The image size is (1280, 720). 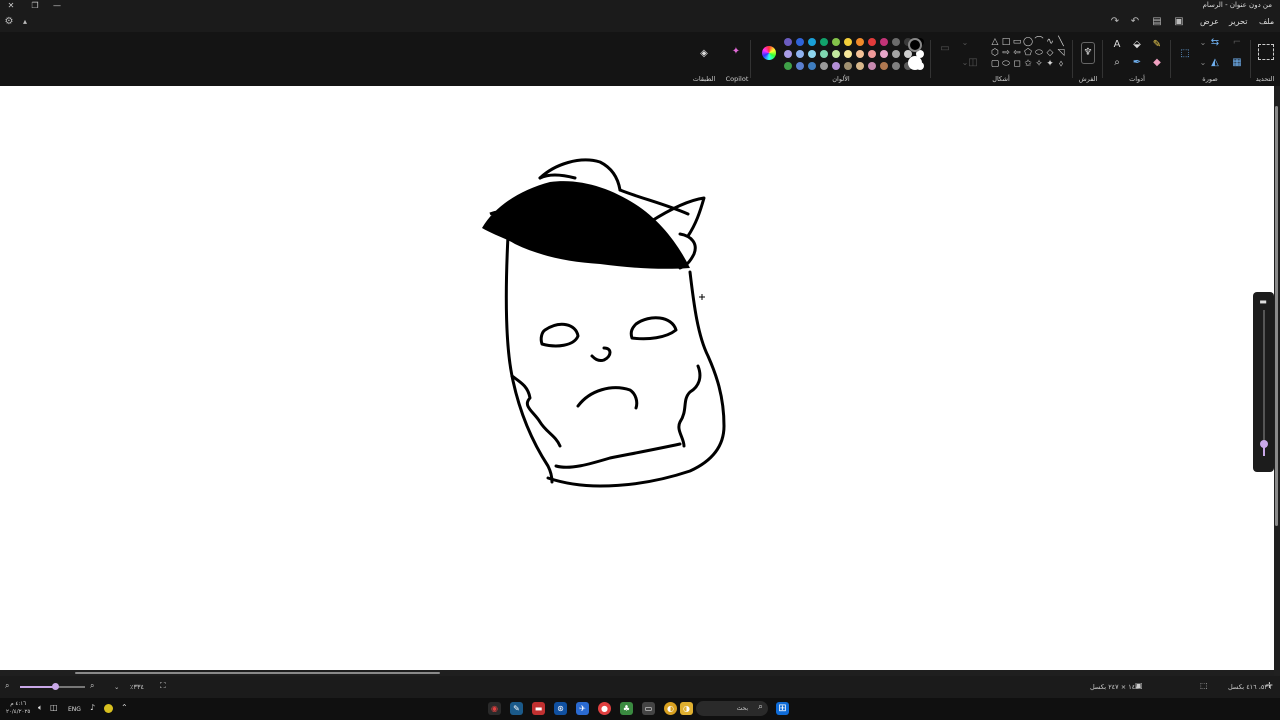 I want to click on network-icon: ◫, so click(x=54, y=707).